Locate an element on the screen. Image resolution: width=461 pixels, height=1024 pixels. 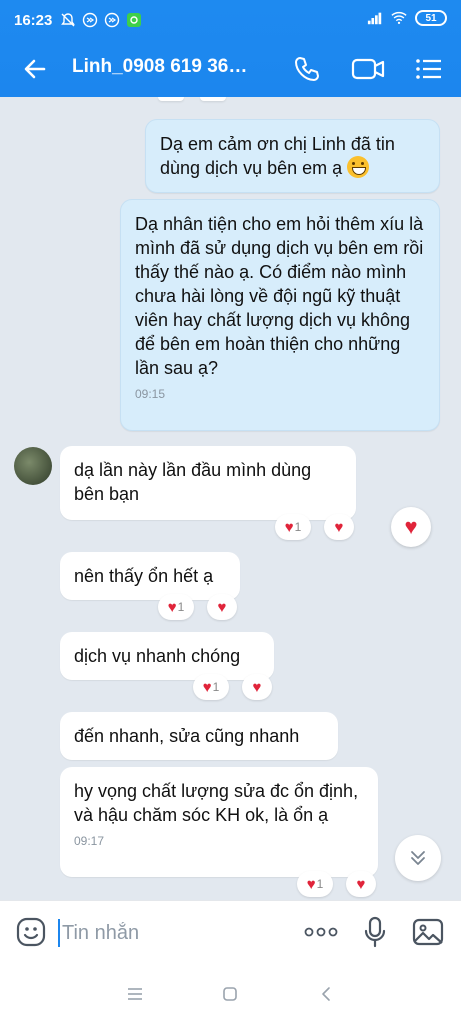
message-time: 09:15 is located at coordinates (150, 394).